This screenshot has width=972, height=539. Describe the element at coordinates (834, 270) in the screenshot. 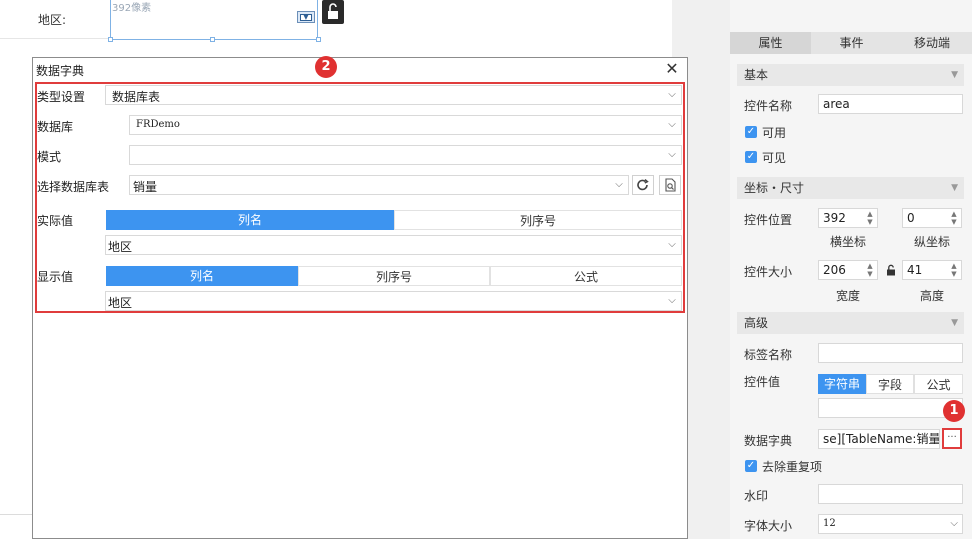

I see `width-value: 206` at that location.